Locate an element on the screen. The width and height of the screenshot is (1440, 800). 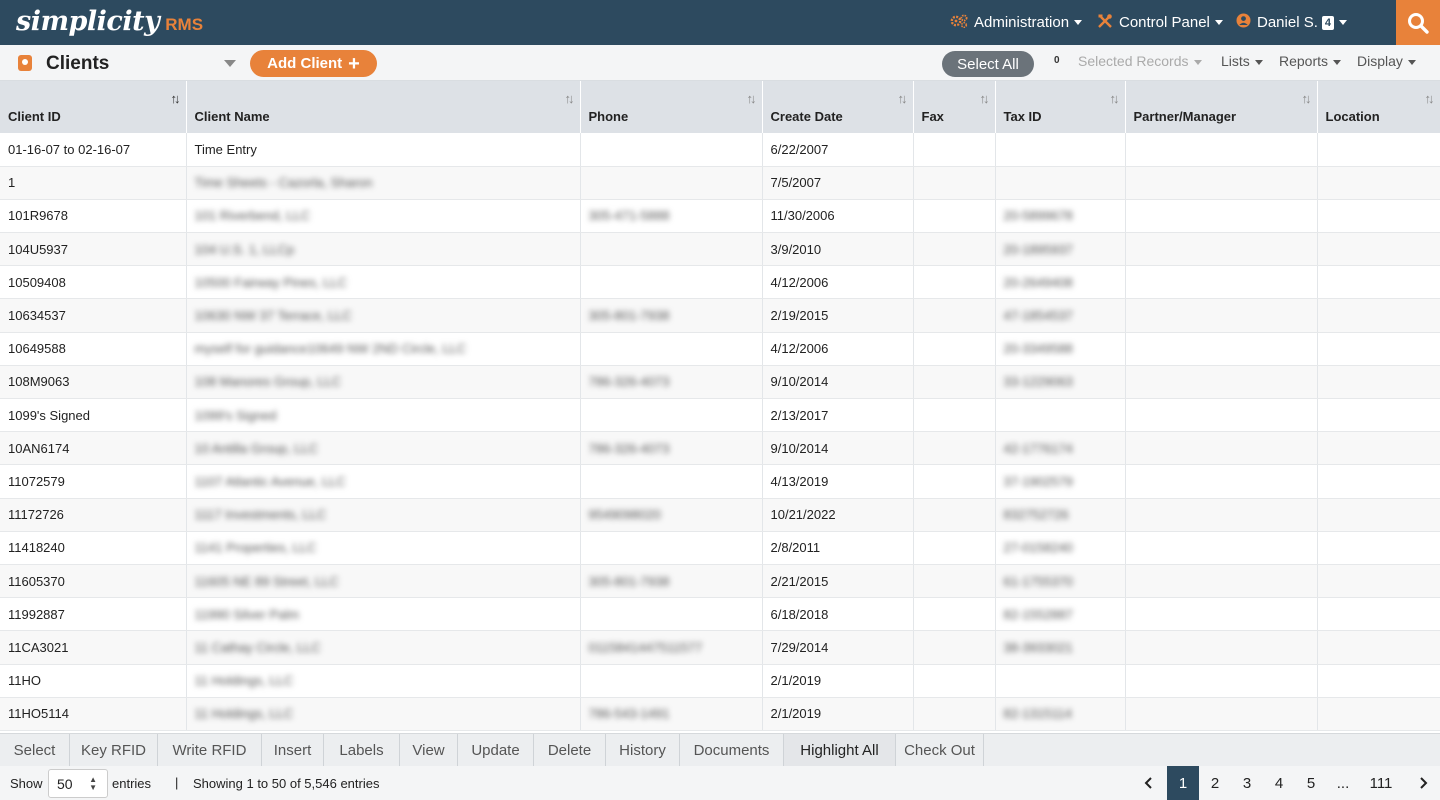
user-menu: Daniel S. 4 is located at coordinates (1291, 22).